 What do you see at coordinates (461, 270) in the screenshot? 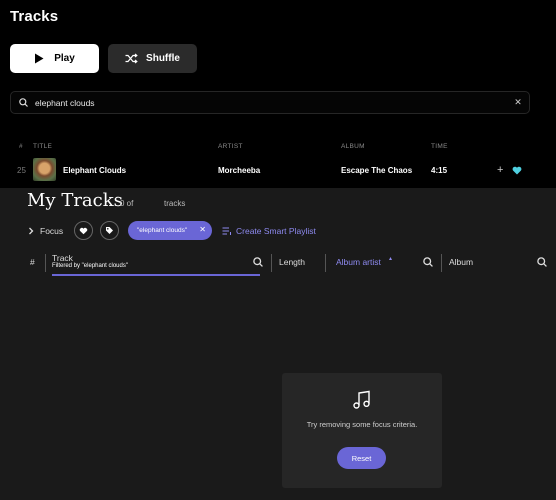
I see `col-album: Album` at bounding box center [461, 270].